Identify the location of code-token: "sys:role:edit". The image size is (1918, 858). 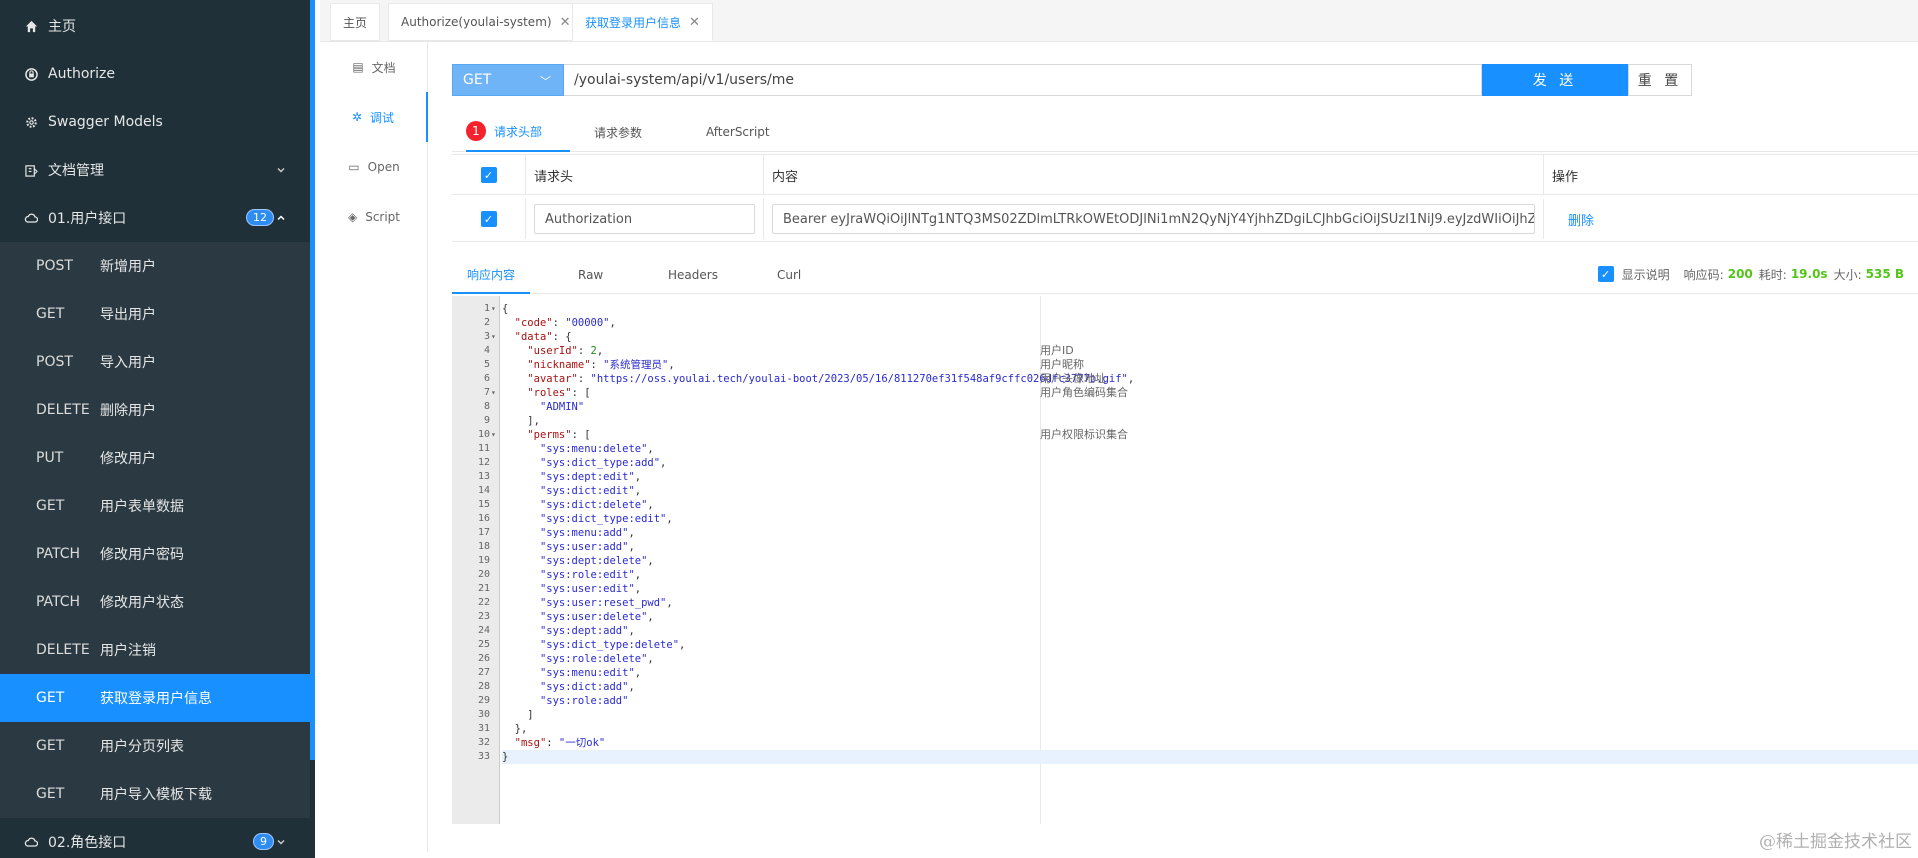
(587, 575).